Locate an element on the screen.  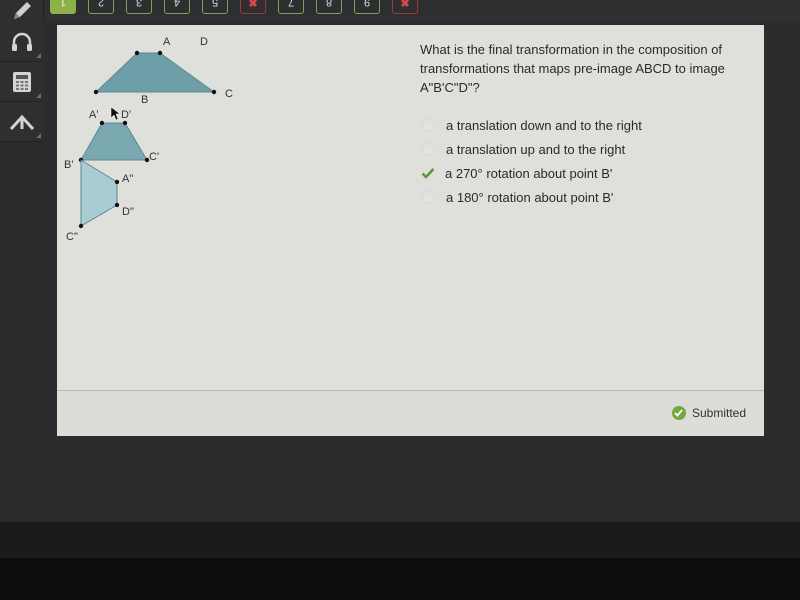
panel-footer: Submitted is located at coordinates (410, 413).